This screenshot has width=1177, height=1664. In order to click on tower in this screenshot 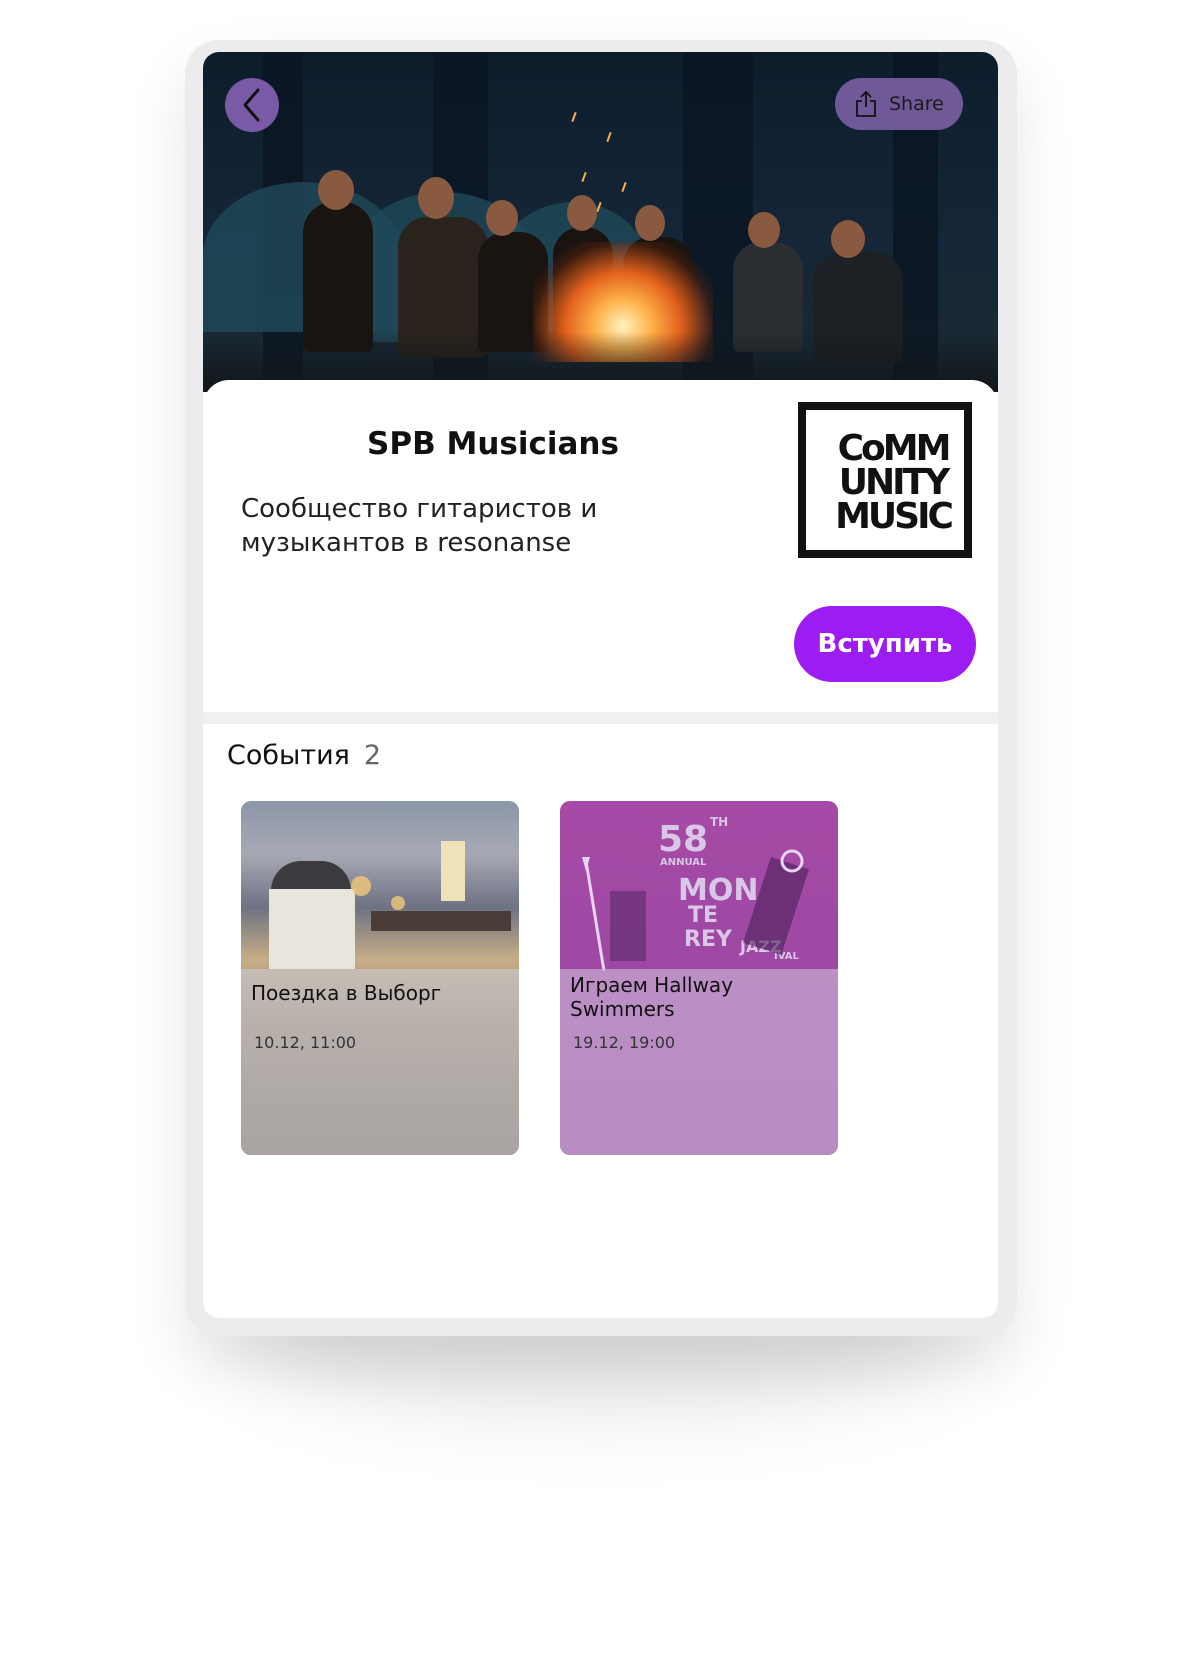, I will do `click(453, 871)`.